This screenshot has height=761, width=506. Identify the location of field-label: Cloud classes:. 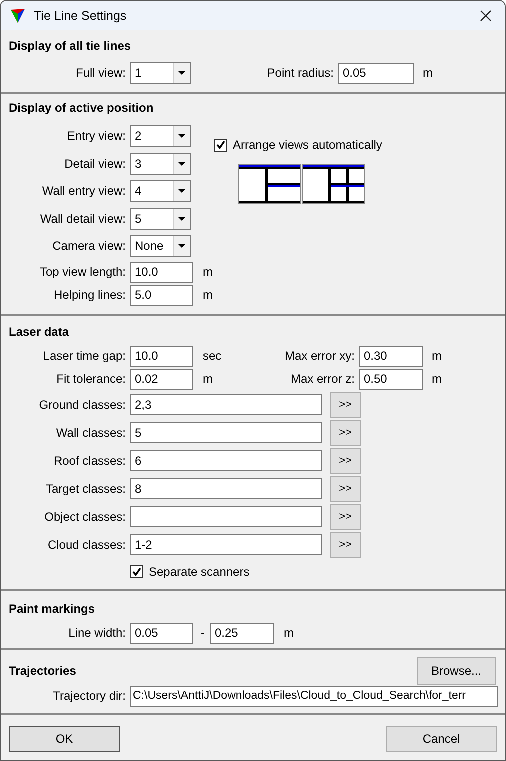
(86, 545).